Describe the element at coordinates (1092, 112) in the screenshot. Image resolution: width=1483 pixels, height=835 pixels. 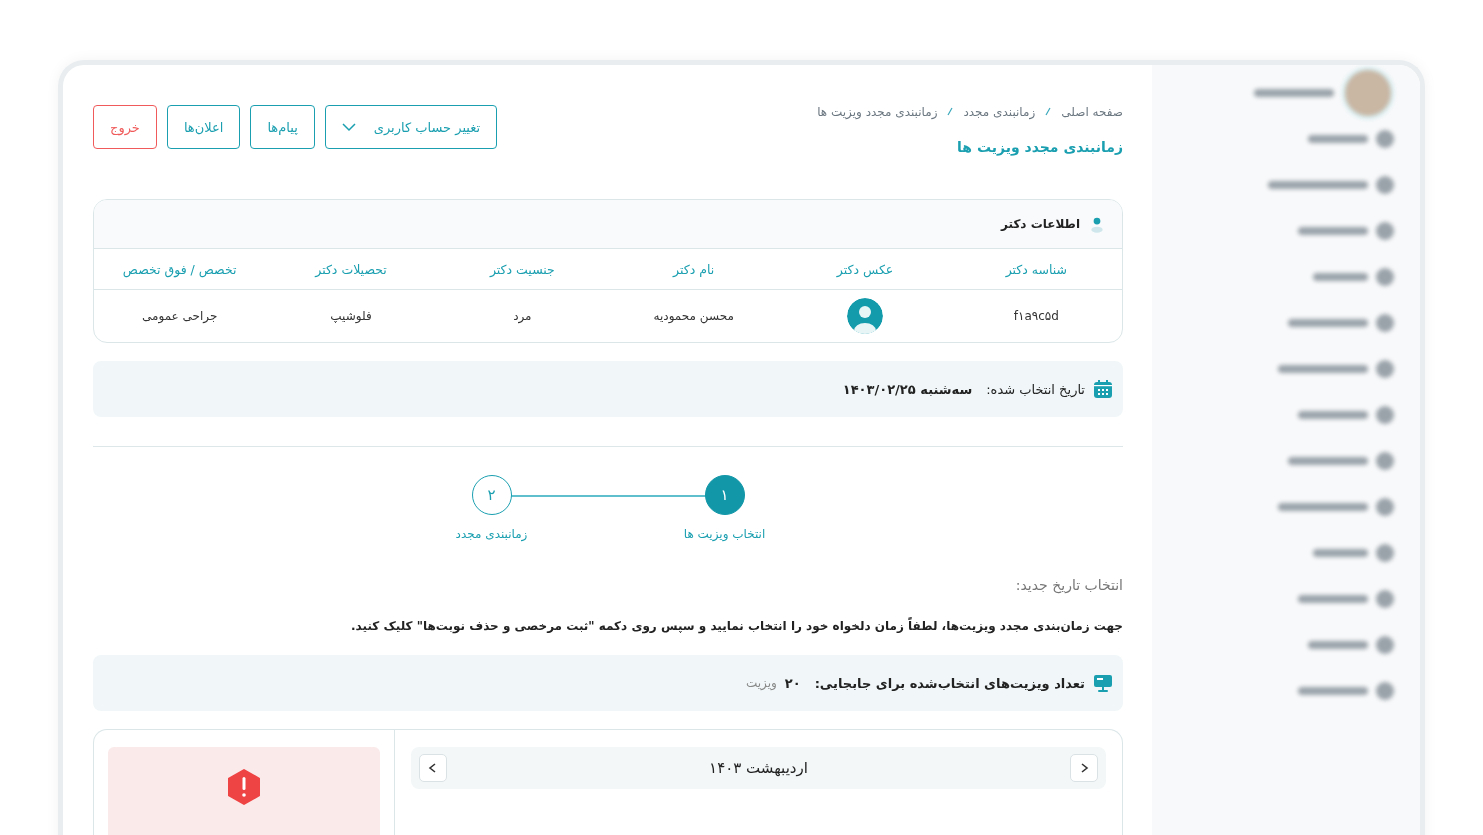
I see `breadcrumb-link: صفحه اصلی` at that location.